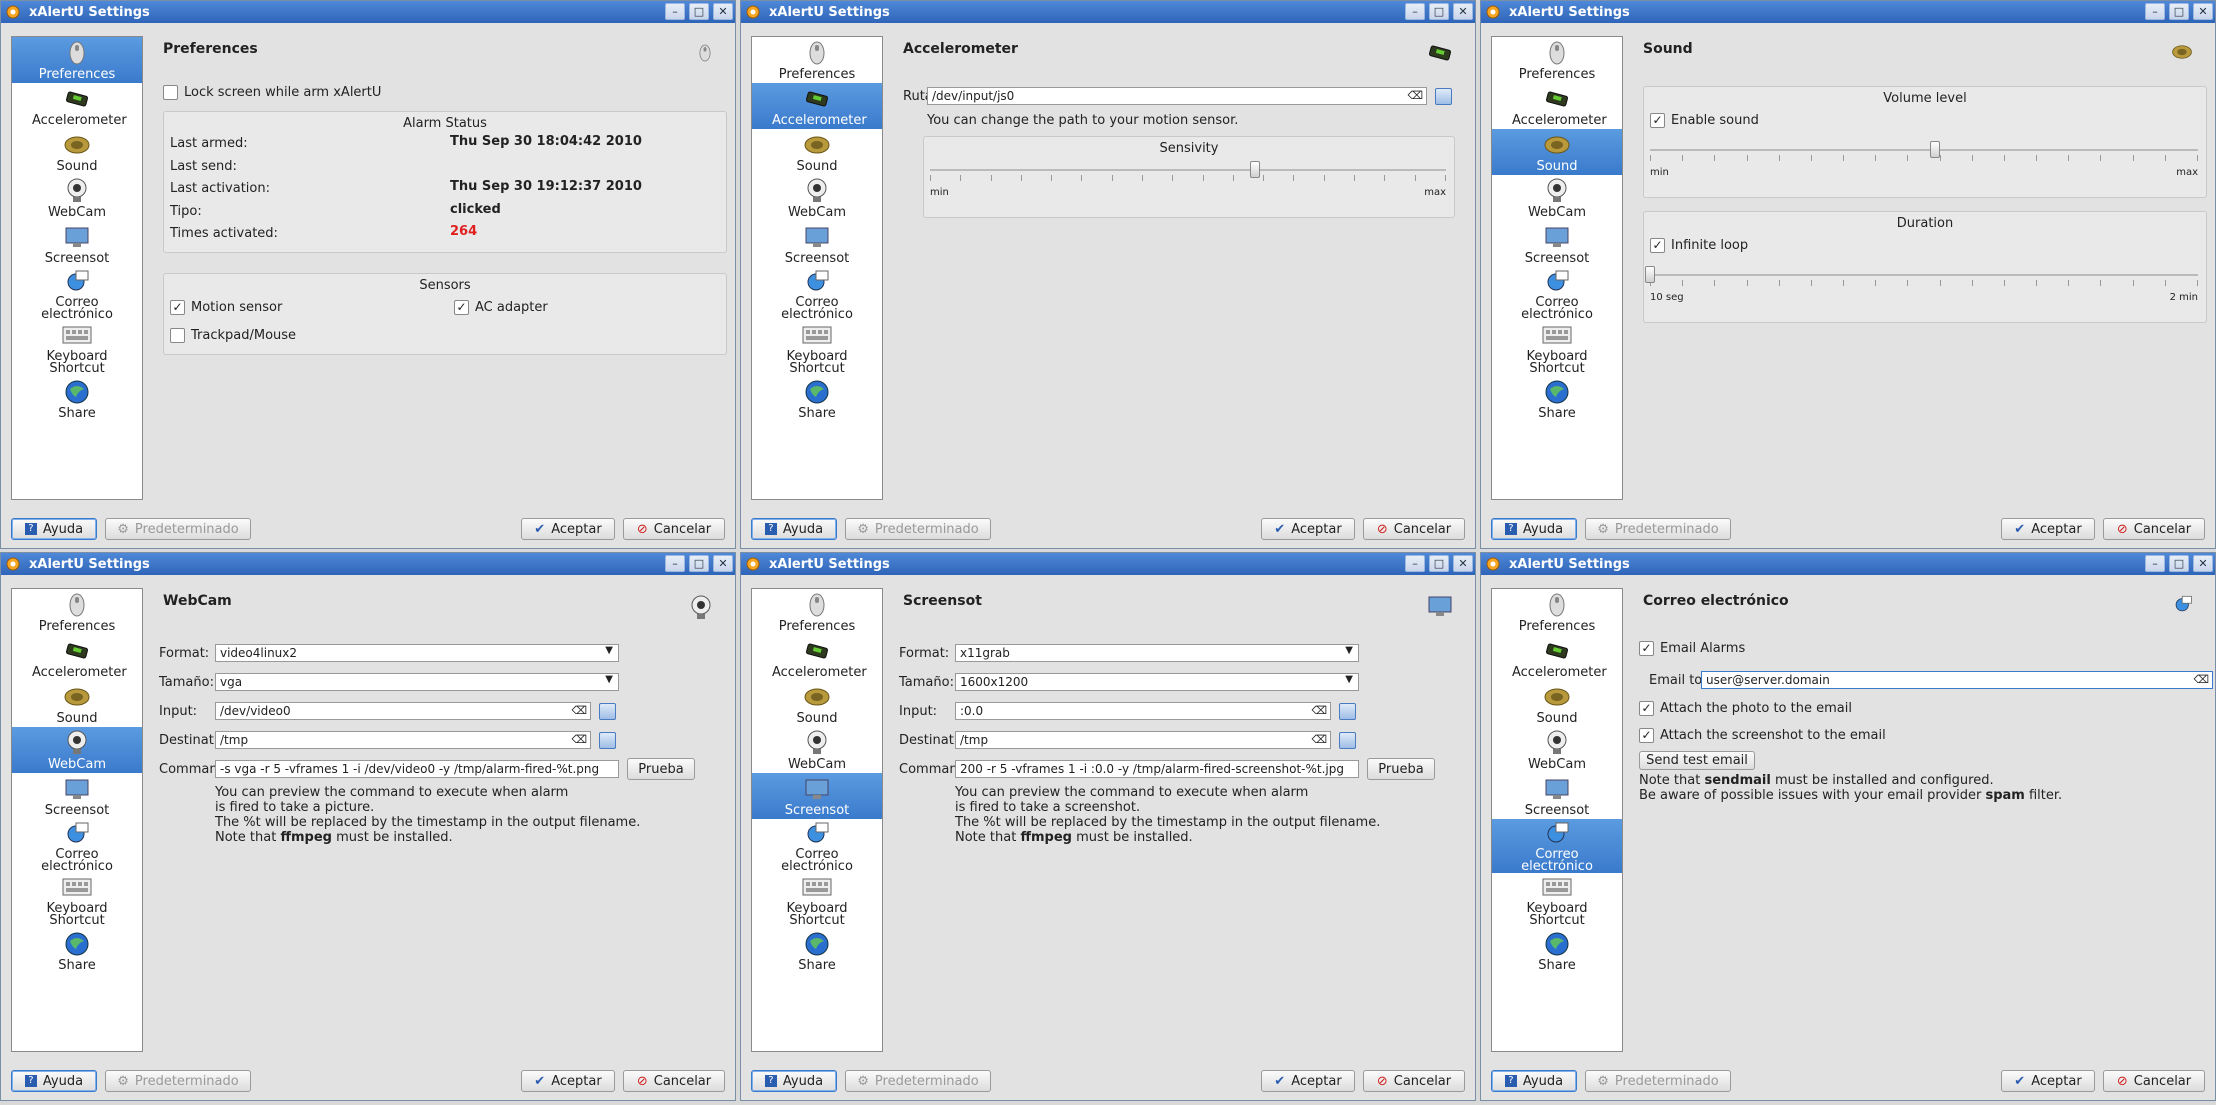  What do you see at coordinates (417, 682) in the screenshot?
I see `size-select: vga ▼` at bounding box center [417, 682].